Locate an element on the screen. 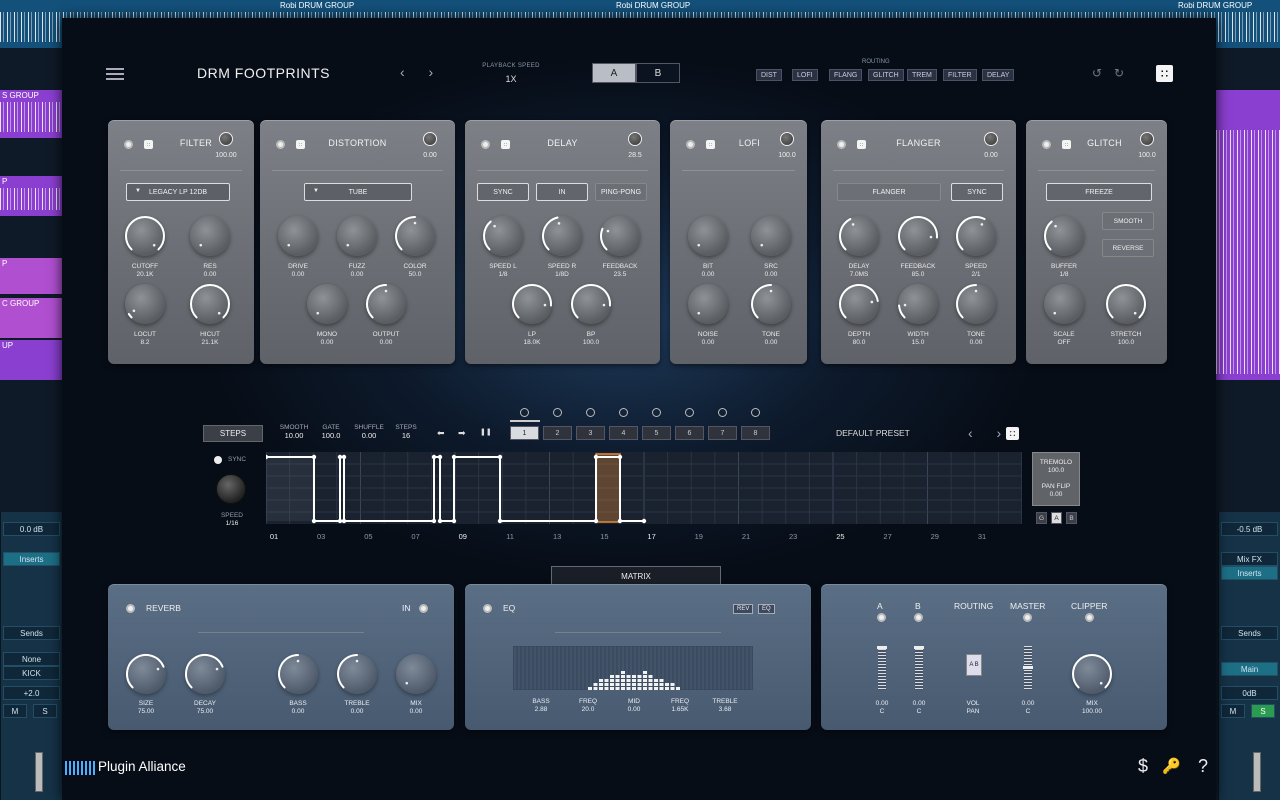  delay-sync-button: SYNC is located at coordinates (503, 192).